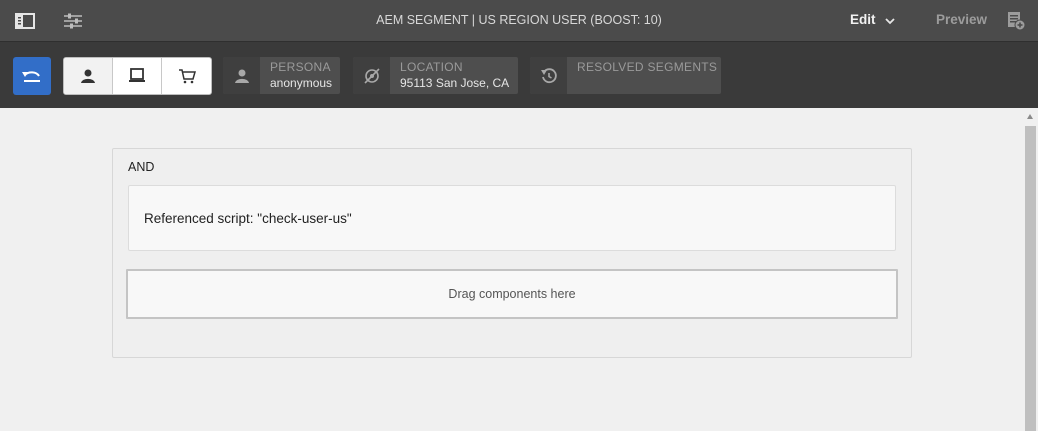  Describe the element at coordinates (548, 75) in the screenshot. I see `resolved-segments-icon` at that location.